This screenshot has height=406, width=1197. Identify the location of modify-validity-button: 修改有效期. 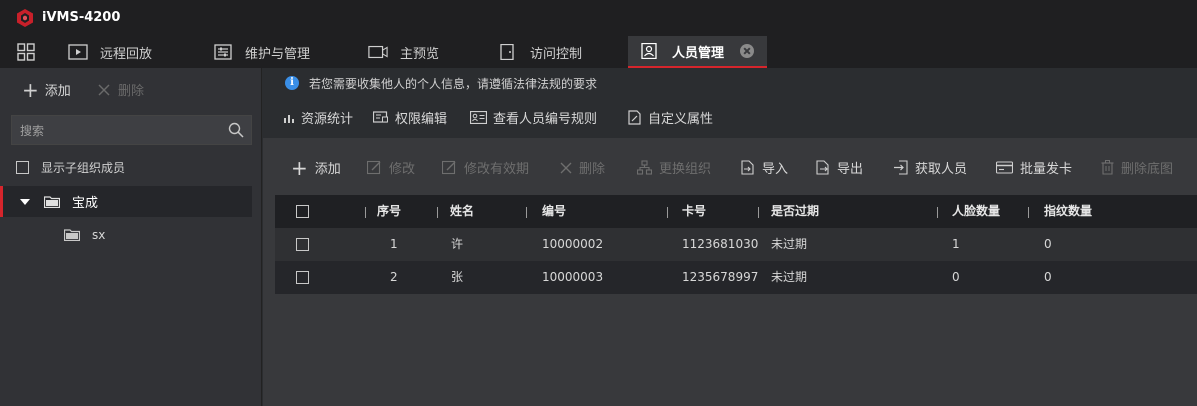
(485, 167).